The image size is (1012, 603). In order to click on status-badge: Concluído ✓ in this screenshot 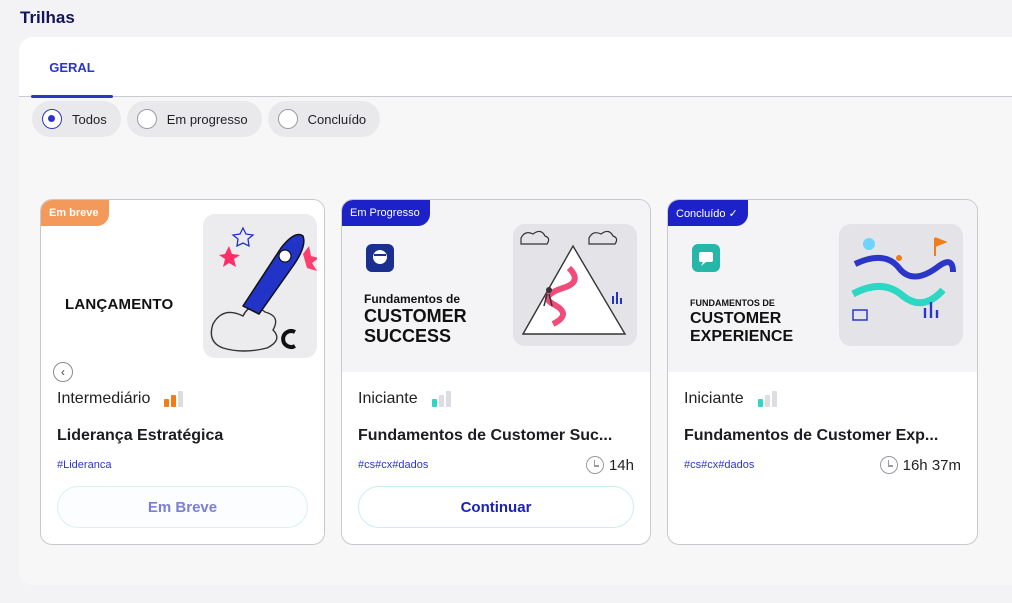, I will do `click(708, 213)`.